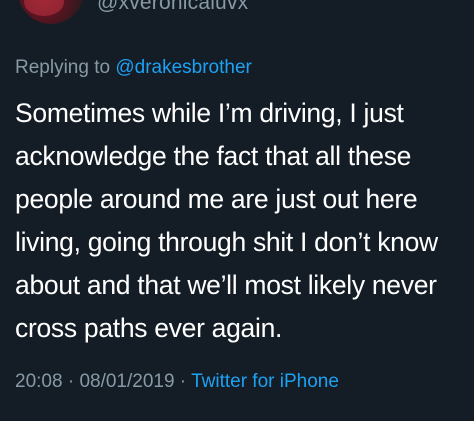 This screenshot has width=474, height=421. I want to click on reply-mention-link: @drakesbrother, so click(183, 67).